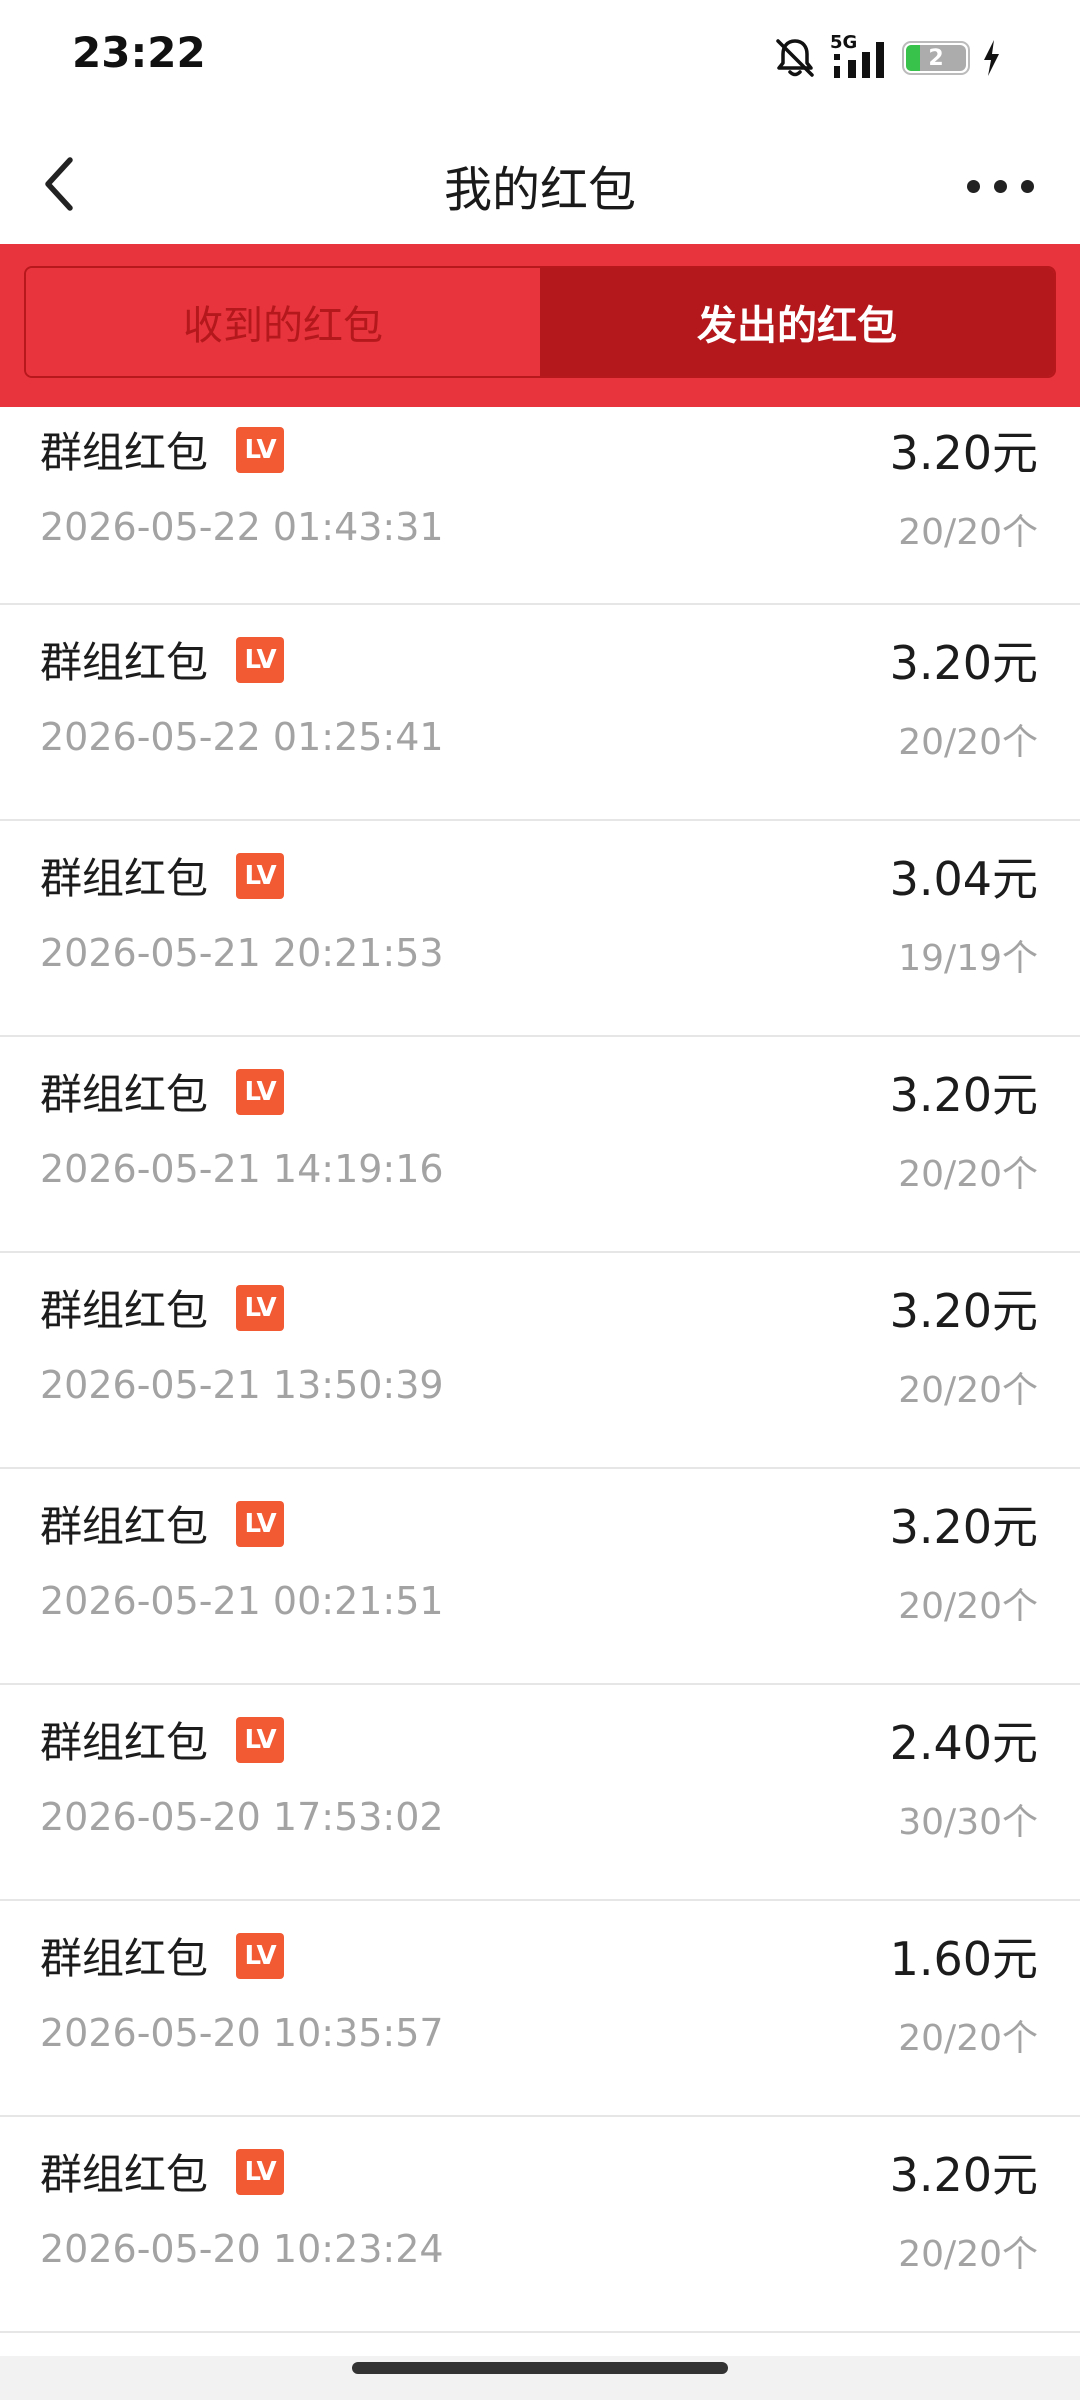  What do you see at coordinates (1000, 186) in the screenshot?
I see `more-button` at bounding box center [1000, 186].